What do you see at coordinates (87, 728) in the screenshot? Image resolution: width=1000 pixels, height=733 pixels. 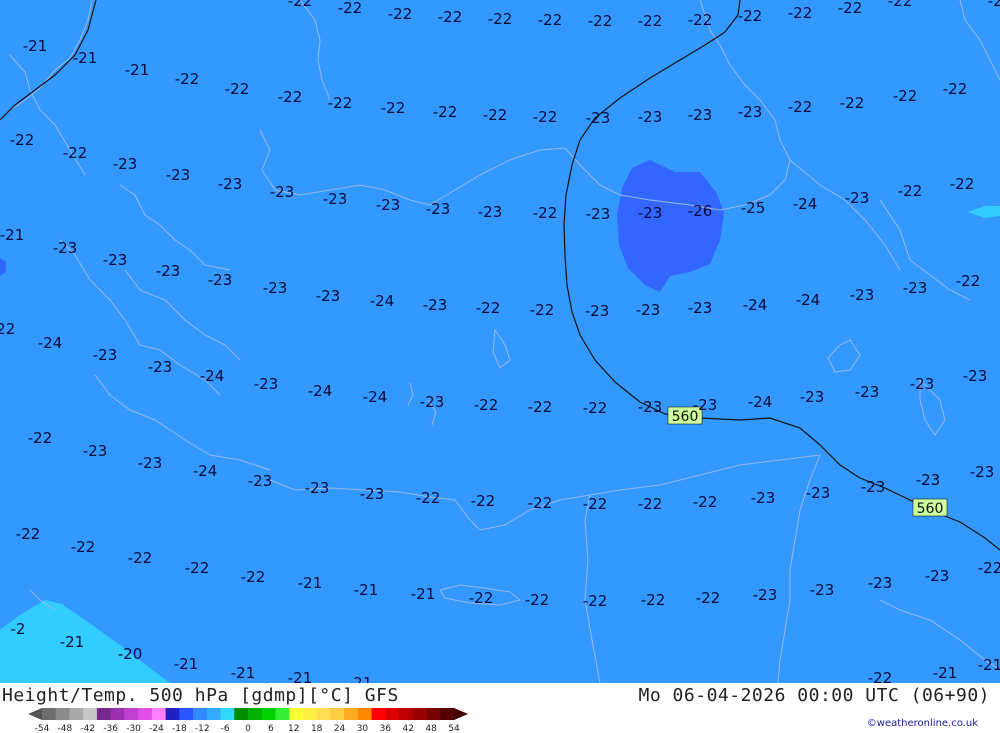 I see `scale-label: -42` at bounding box center [87, 728].